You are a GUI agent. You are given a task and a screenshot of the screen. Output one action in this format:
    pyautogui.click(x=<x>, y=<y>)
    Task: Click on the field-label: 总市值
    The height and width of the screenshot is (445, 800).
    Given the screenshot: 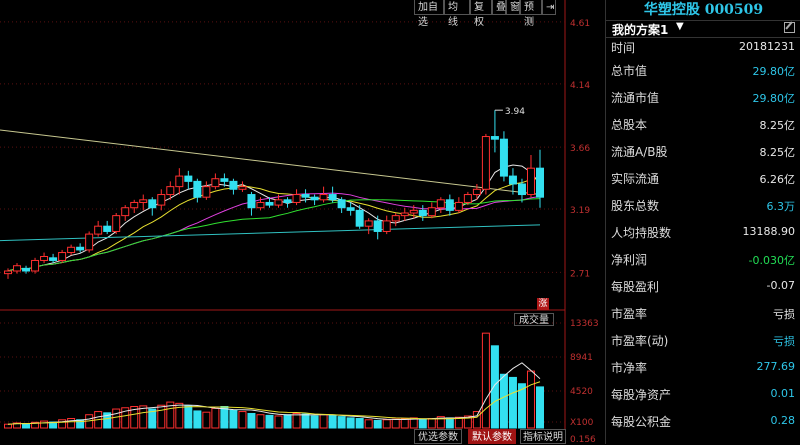 What is the action you would take?
    pyautogui.click(x=629, y=71)
    